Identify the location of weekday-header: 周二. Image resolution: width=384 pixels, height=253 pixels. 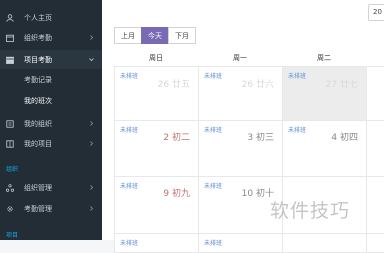
(324, 58).